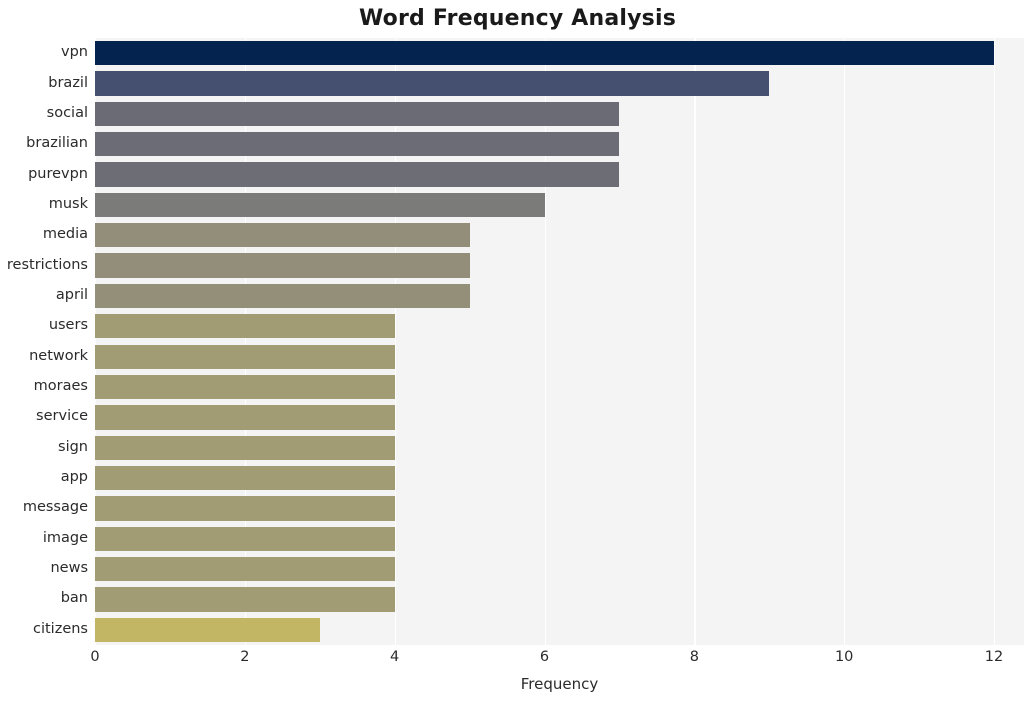 This screenshot has height=701, width=1035. I want to click on bar-news, so click(245, 569).